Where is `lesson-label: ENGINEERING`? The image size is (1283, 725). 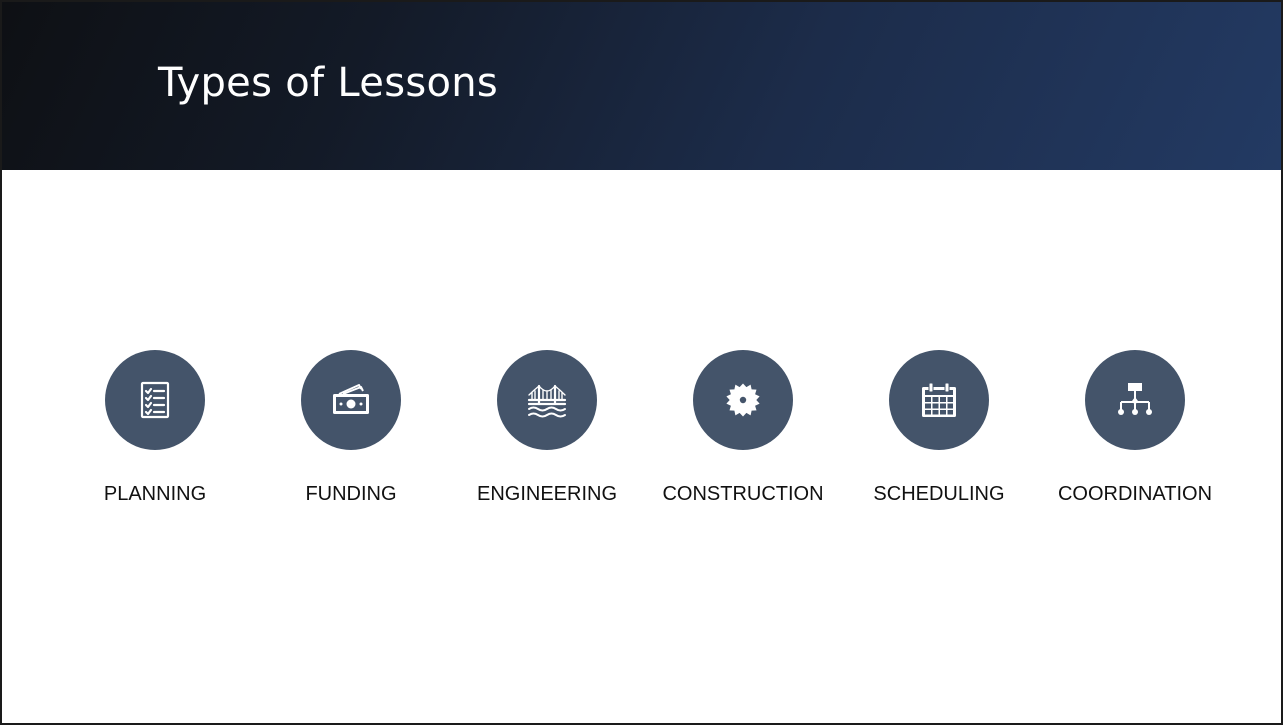 lesson-label: ENGINEERING is located at coordinates (547, 494).